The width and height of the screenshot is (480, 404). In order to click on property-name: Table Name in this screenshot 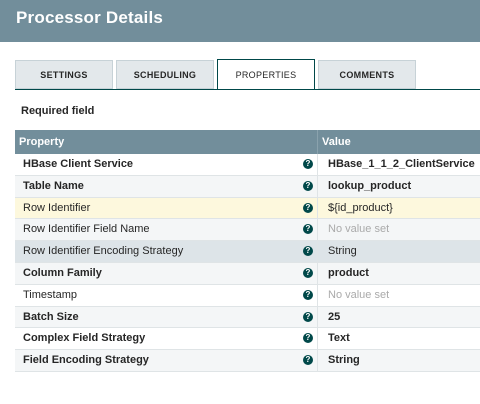, I will do `click(53, 185)`.